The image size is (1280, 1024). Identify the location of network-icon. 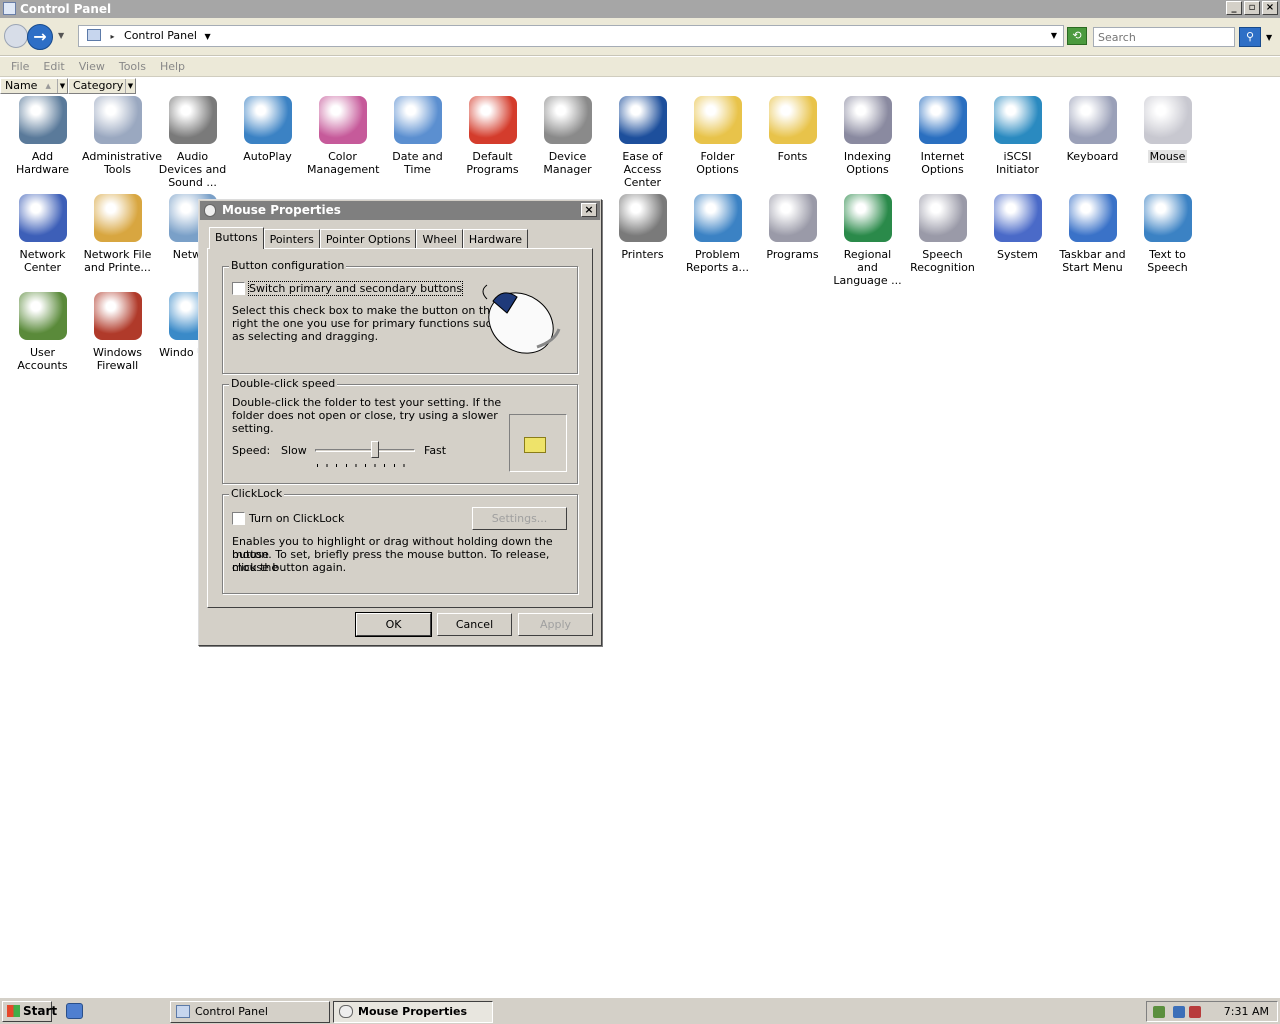
(1179, 1012).